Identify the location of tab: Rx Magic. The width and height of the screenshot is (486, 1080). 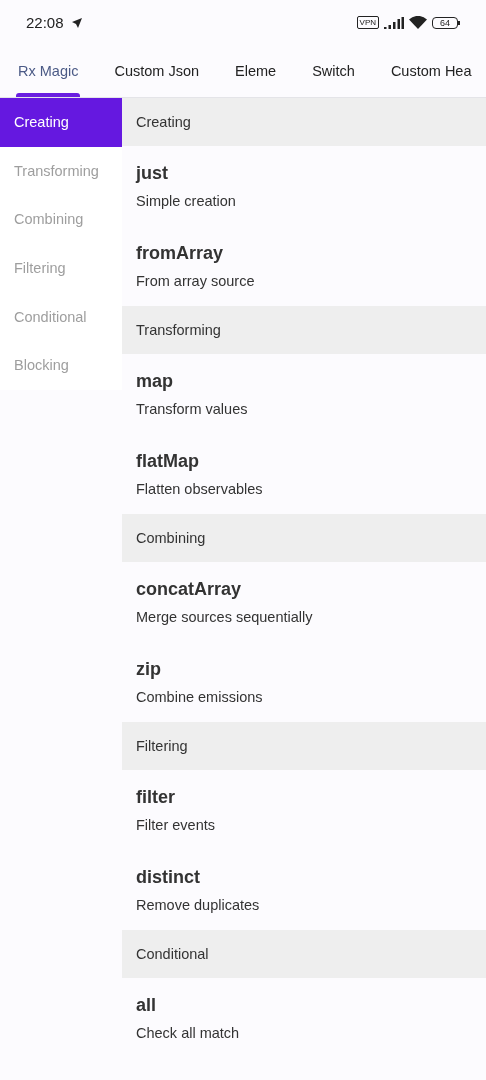
(48, 71).